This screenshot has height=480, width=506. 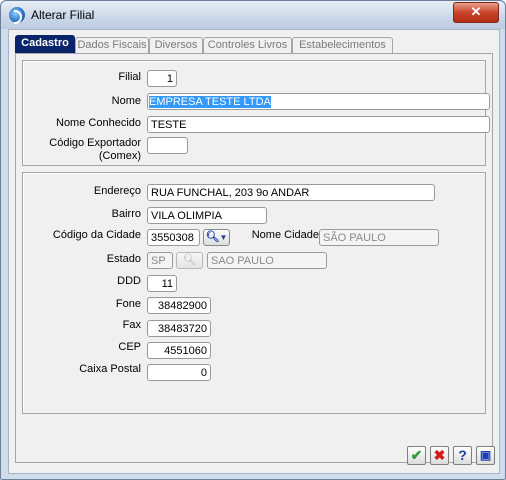 I want to click on cancel-button: ✖, so click(x=439, y=455).